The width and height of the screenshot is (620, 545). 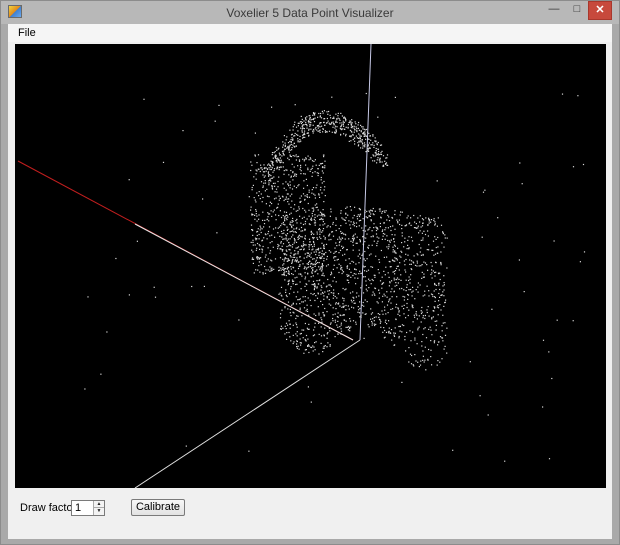 I want to click on draw-factor-value: 1, so click(x=78, y=508).